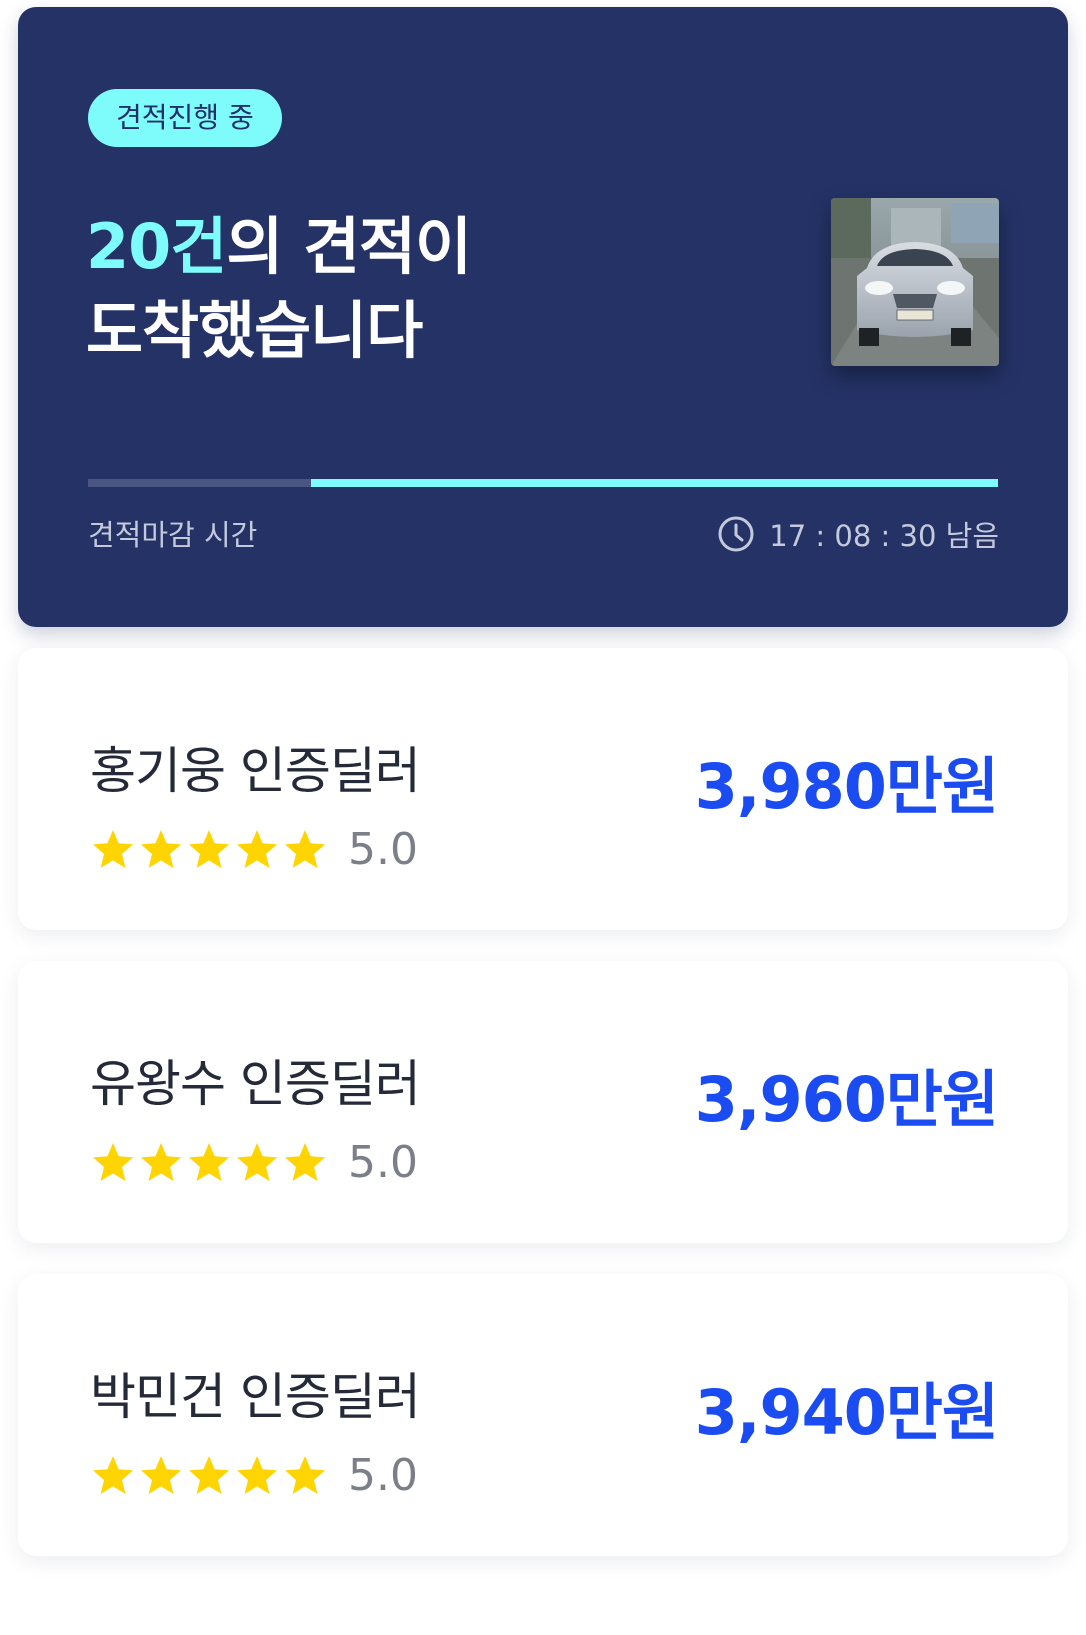 This screenshot has width=1086, height=1635. Describe the element at coordinates (156, 246) in the screenshot. I see `quote-count: 20건` at that location.